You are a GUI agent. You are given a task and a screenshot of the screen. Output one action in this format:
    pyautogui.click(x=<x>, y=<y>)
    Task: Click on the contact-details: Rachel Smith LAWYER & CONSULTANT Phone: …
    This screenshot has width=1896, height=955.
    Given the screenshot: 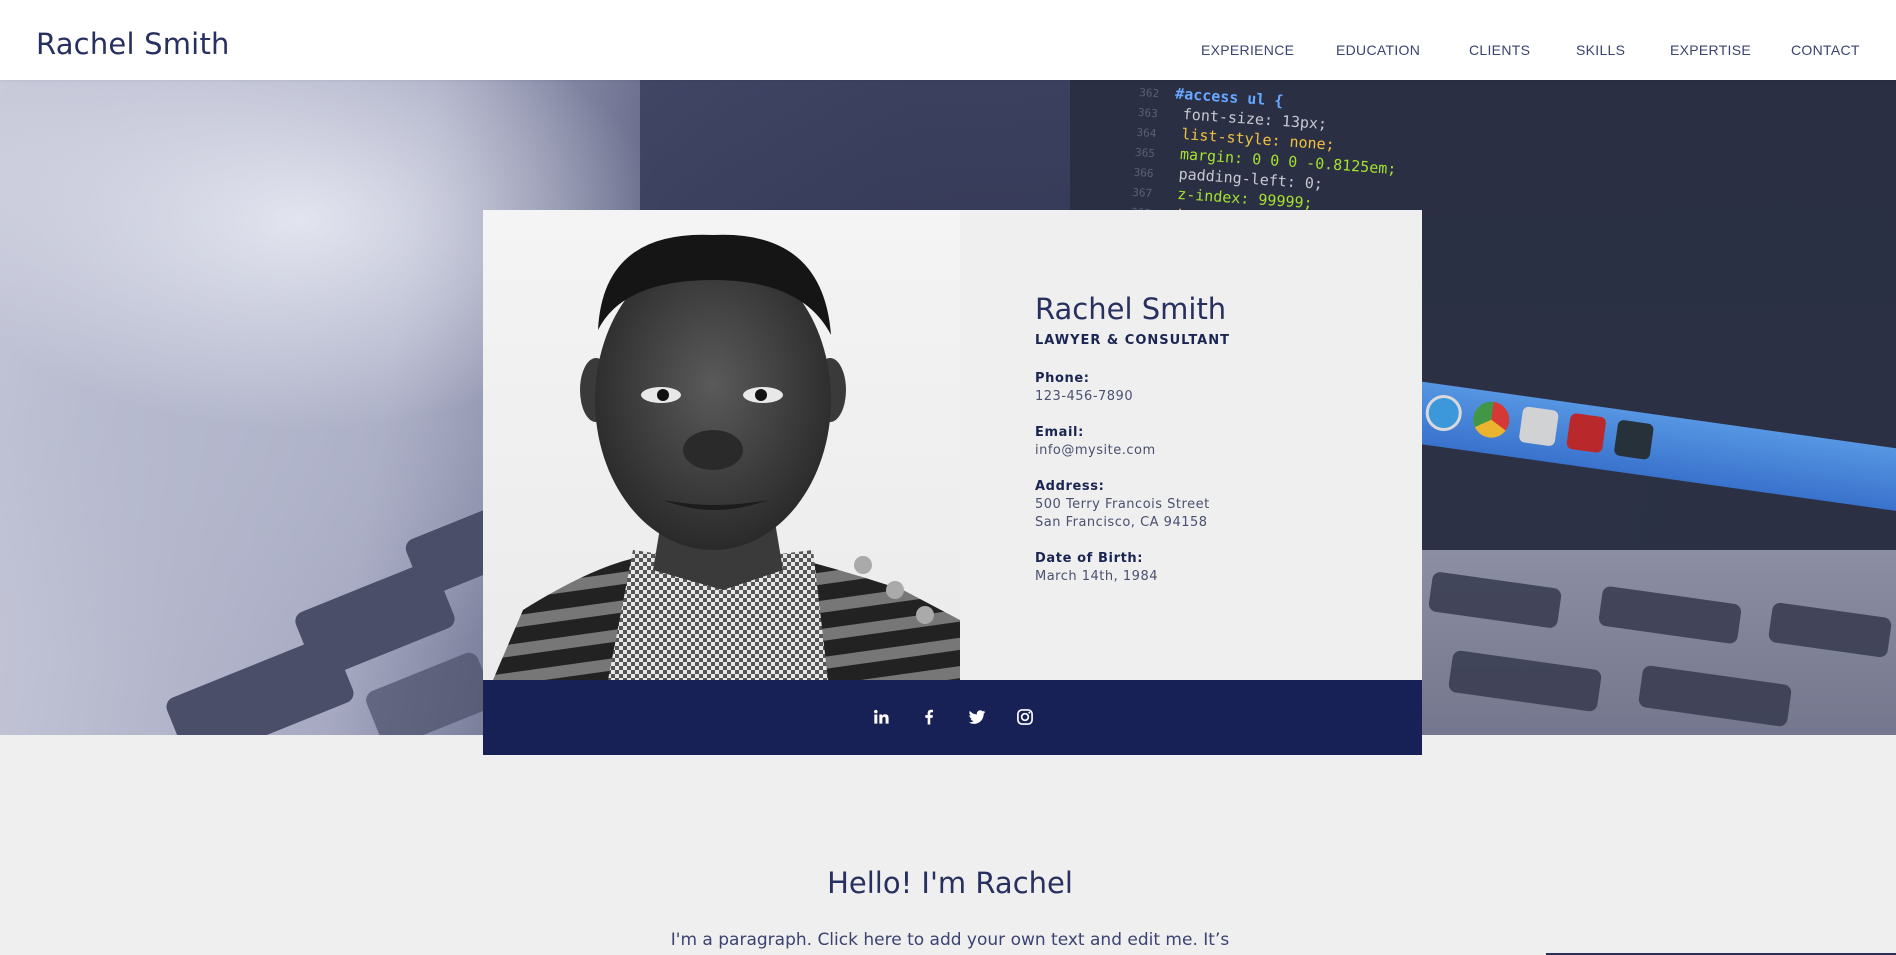 What is the action you would take?
    pyautogui.click(x=1191, y=445)
    